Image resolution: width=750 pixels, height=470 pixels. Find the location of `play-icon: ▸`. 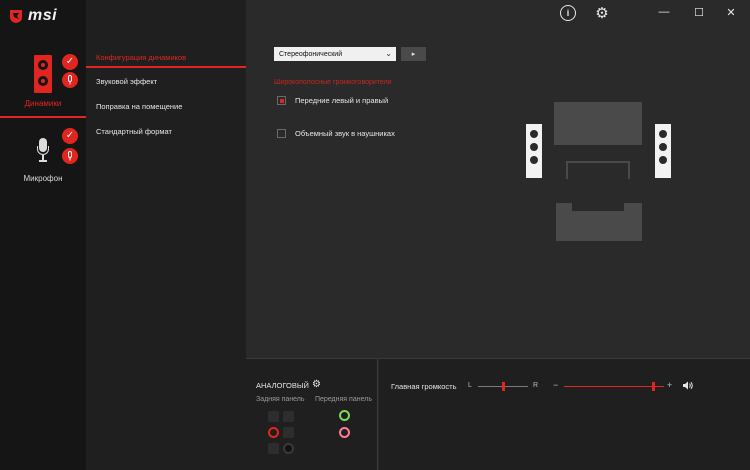

play-icon: ▸ is located at coordinates (413, 54).